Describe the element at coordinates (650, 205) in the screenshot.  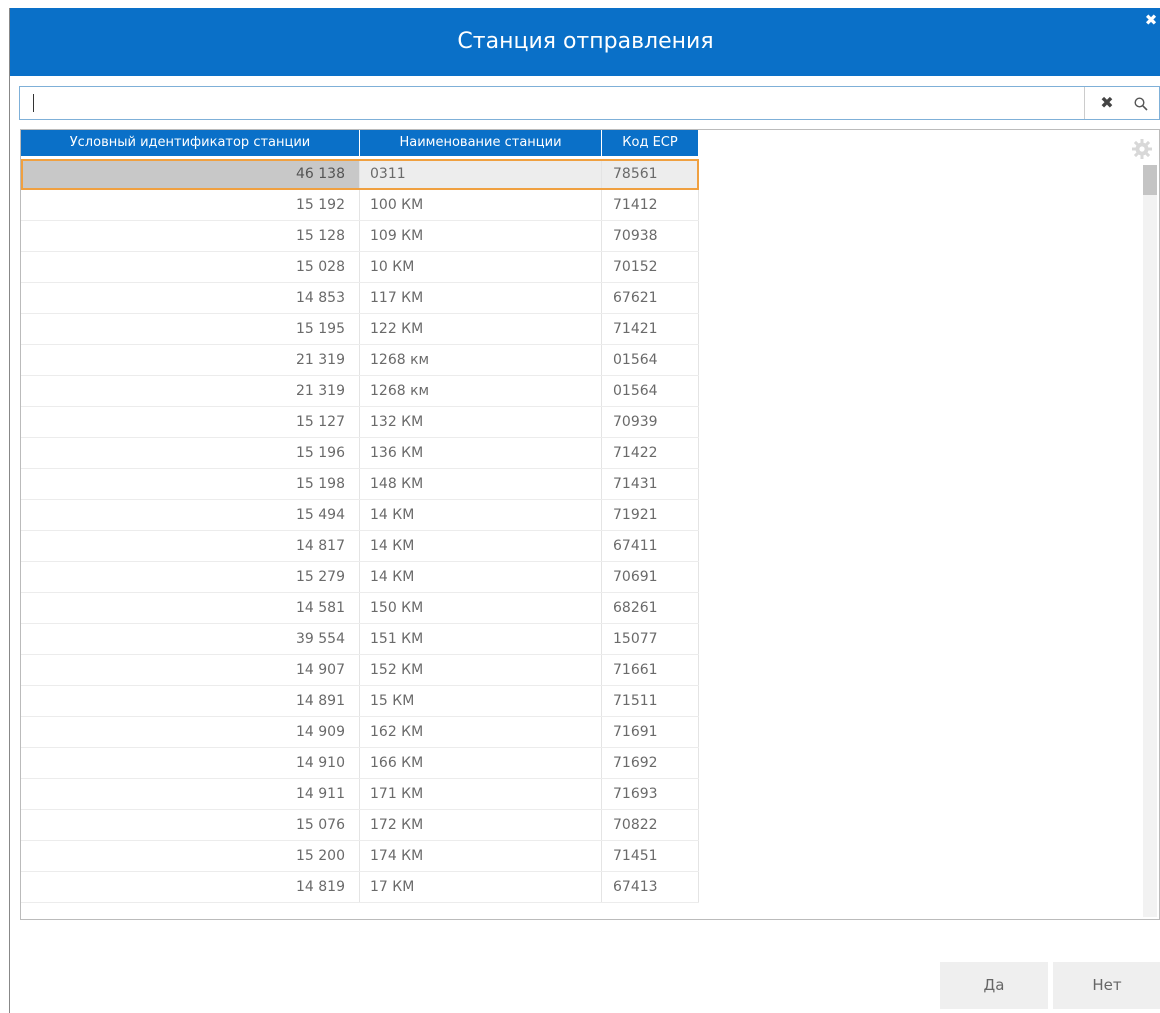
I see `cell-esr-code: 71412` at that location.